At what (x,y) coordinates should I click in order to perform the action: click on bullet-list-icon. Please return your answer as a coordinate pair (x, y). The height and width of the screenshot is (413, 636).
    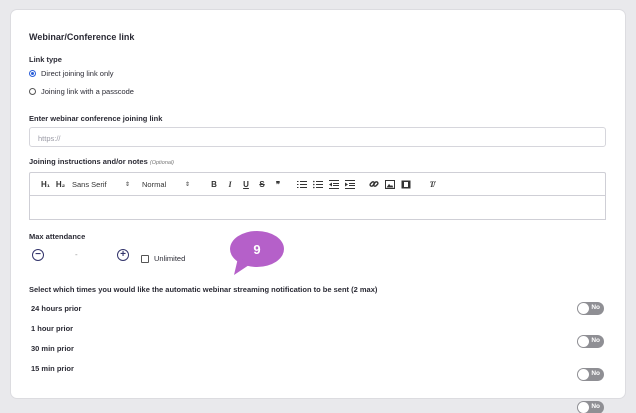
    Looking at the image, I should click on (318, 184).